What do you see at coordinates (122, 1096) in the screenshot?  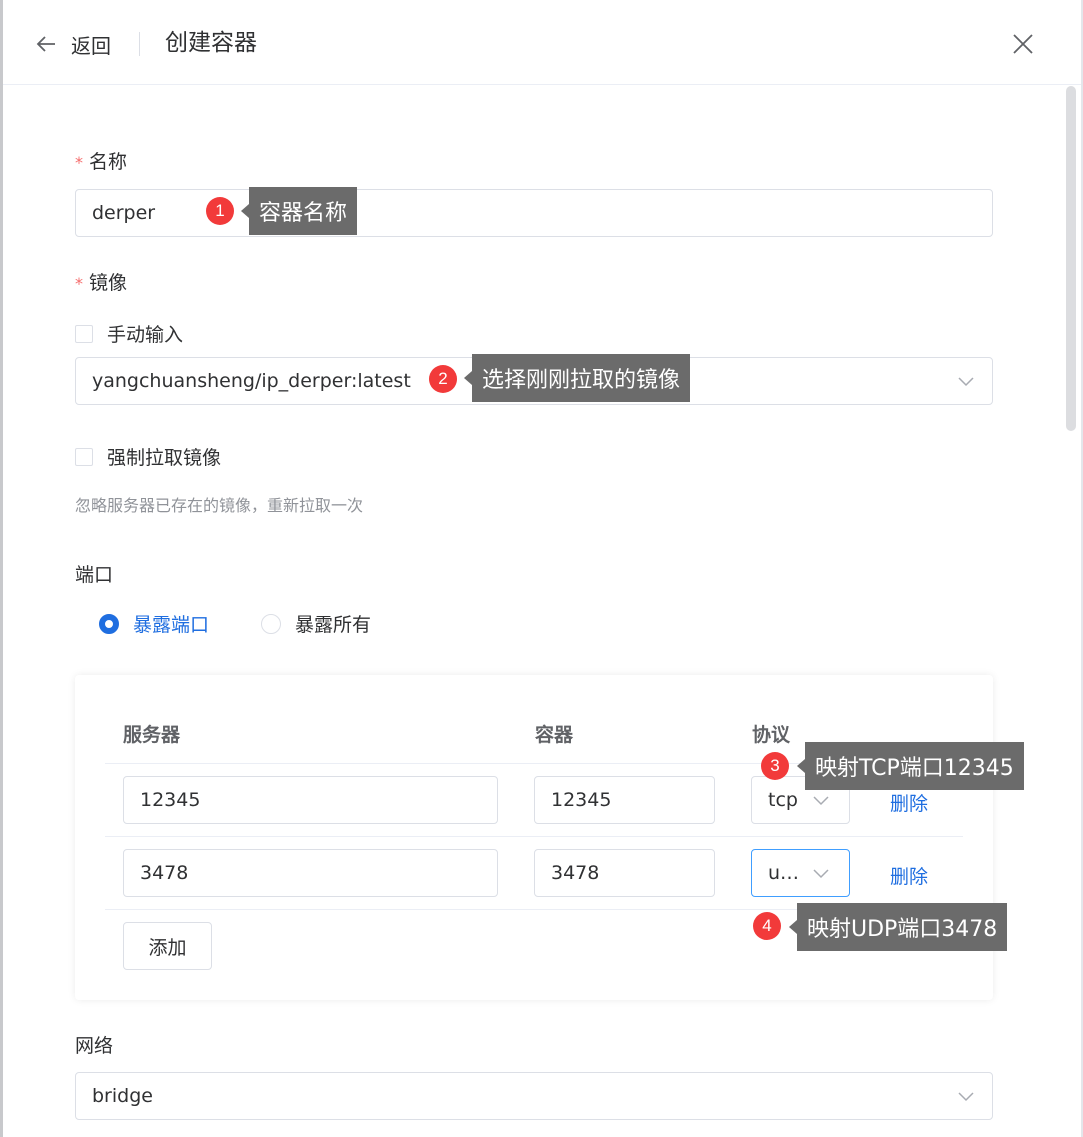 I see `network-select-value: bridge` at bounding box center [122, 1096].